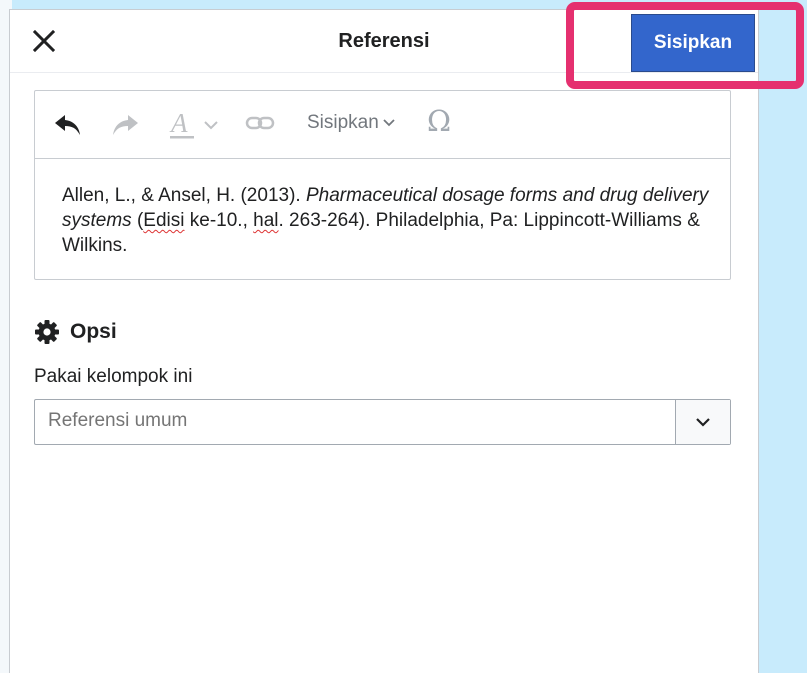  Describe the element at coordinates (93, 331) in the screenshot. I see `options-heading-label: Opsi` at that location.